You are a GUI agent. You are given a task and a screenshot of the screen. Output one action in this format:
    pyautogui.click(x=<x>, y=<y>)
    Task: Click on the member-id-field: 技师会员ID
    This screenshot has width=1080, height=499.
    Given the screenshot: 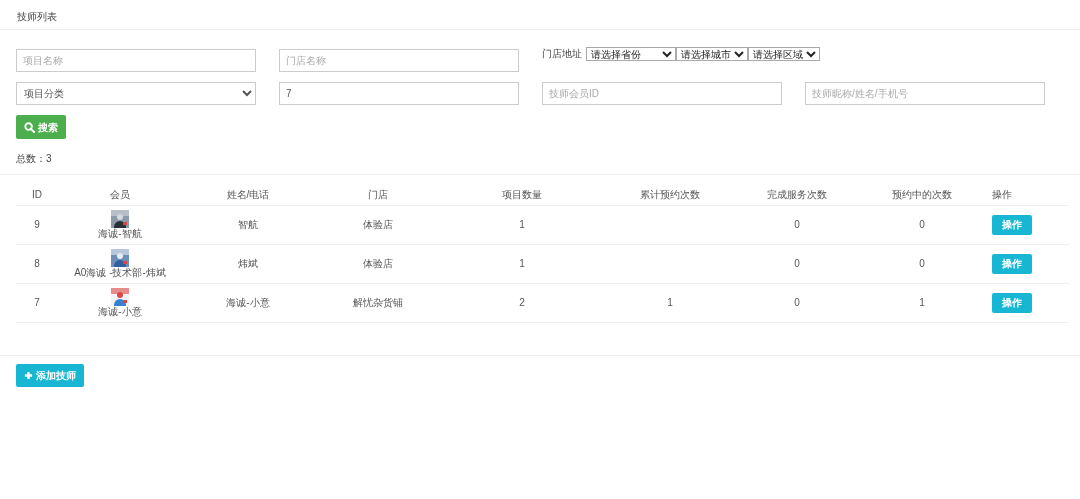 What is the action you would take?
    pyautogui.click(x=662, y=93)
    